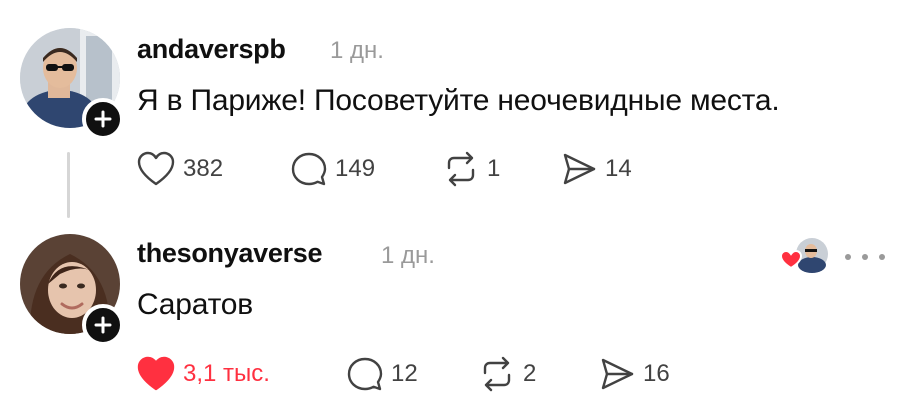 This screenshot has height=420, width=913. I want to click on post-actions: 3,1 тыс. 12 2 16, so click(403, 374).